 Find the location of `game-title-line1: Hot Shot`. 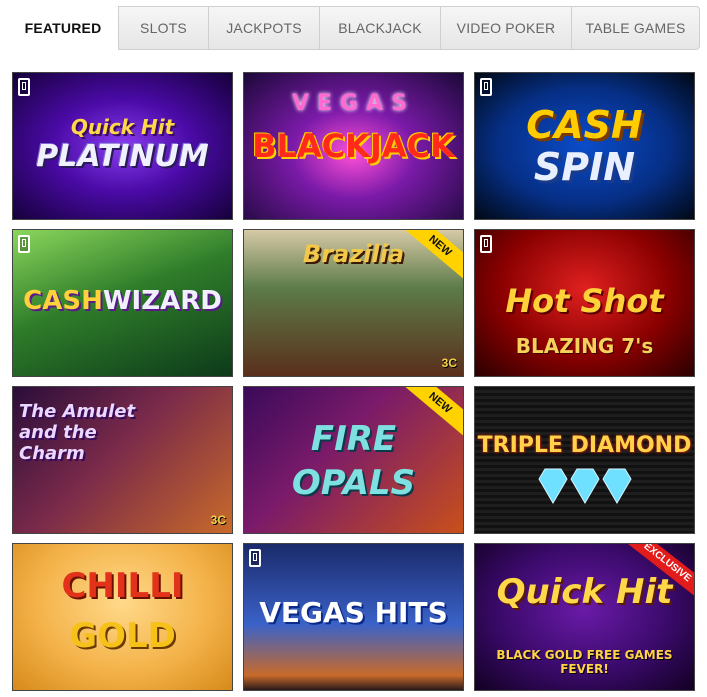

game-title-line1: Hot Shot is located at coordinates (584, 301).